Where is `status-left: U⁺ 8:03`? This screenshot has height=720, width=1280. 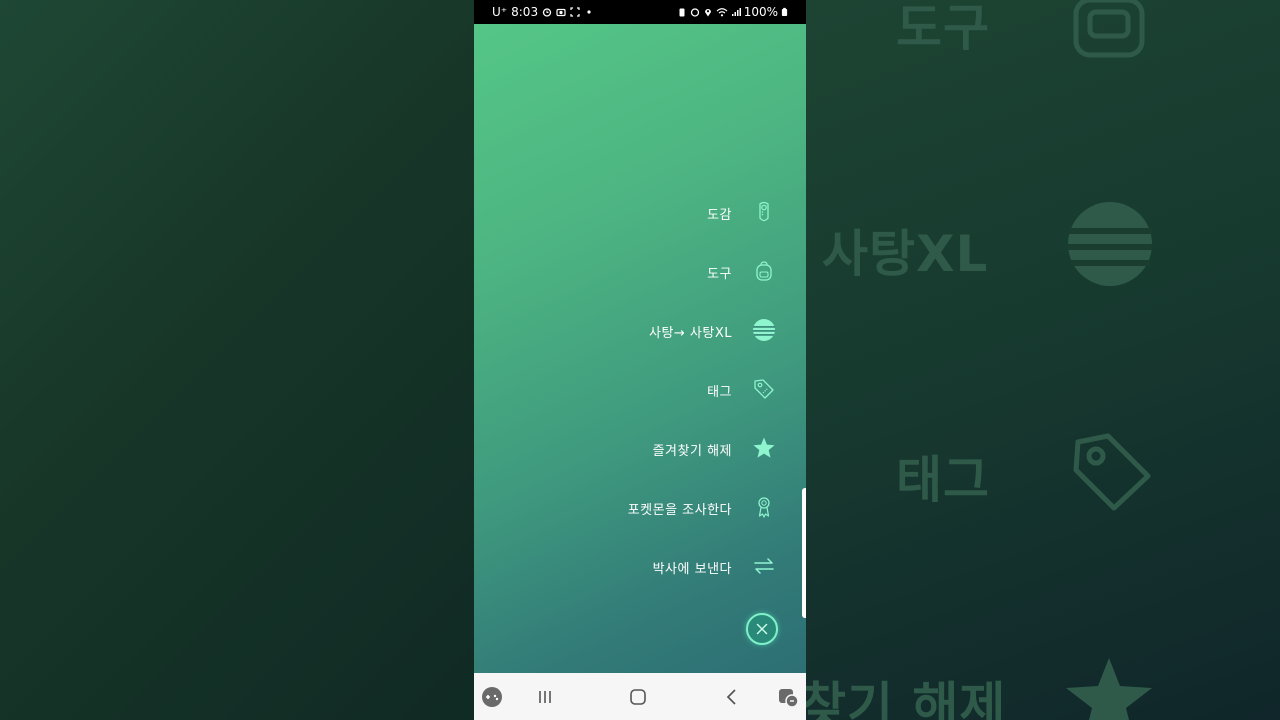
status-left: U⁺ 8:03 is located at coordinates (543, 12).